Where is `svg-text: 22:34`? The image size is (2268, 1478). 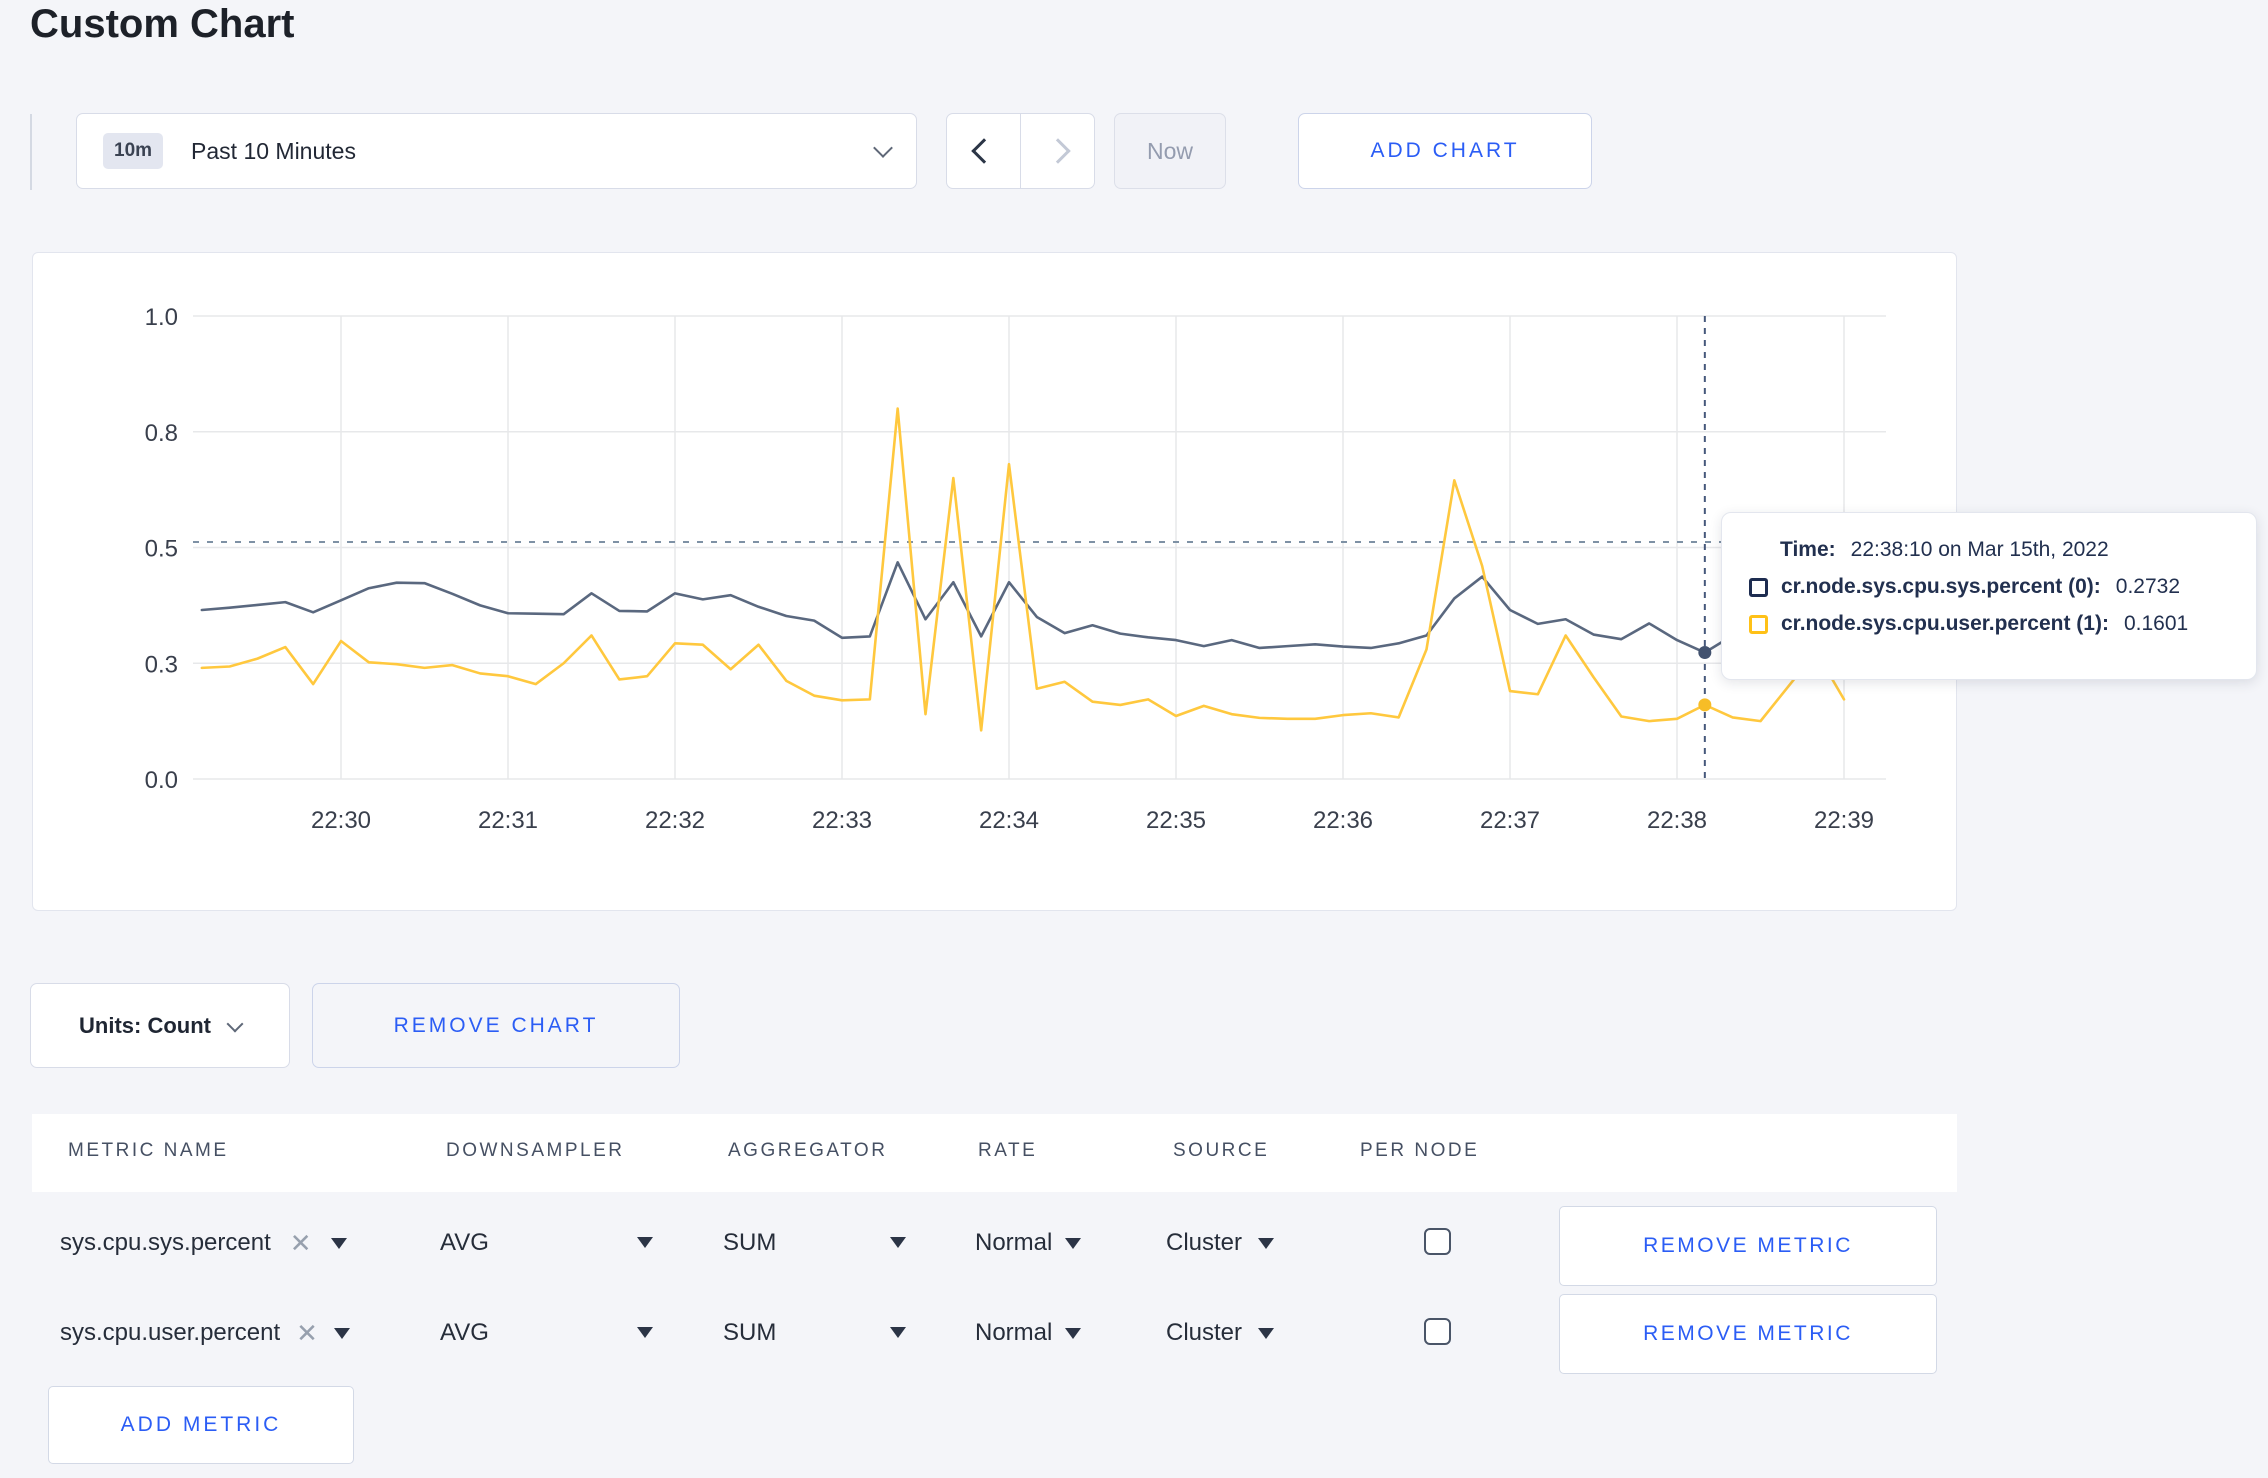
svg-text: 22:34 is located at coordinates (1009, 820).